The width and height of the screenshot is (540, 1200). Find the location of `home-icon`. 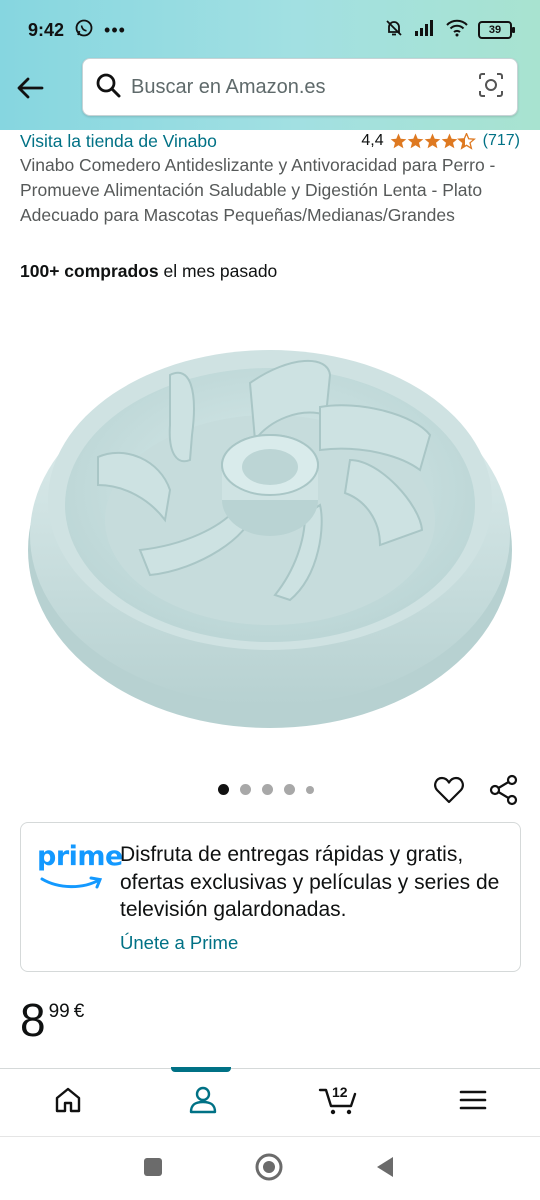

home-icon is located at coordinates (68, 1102).